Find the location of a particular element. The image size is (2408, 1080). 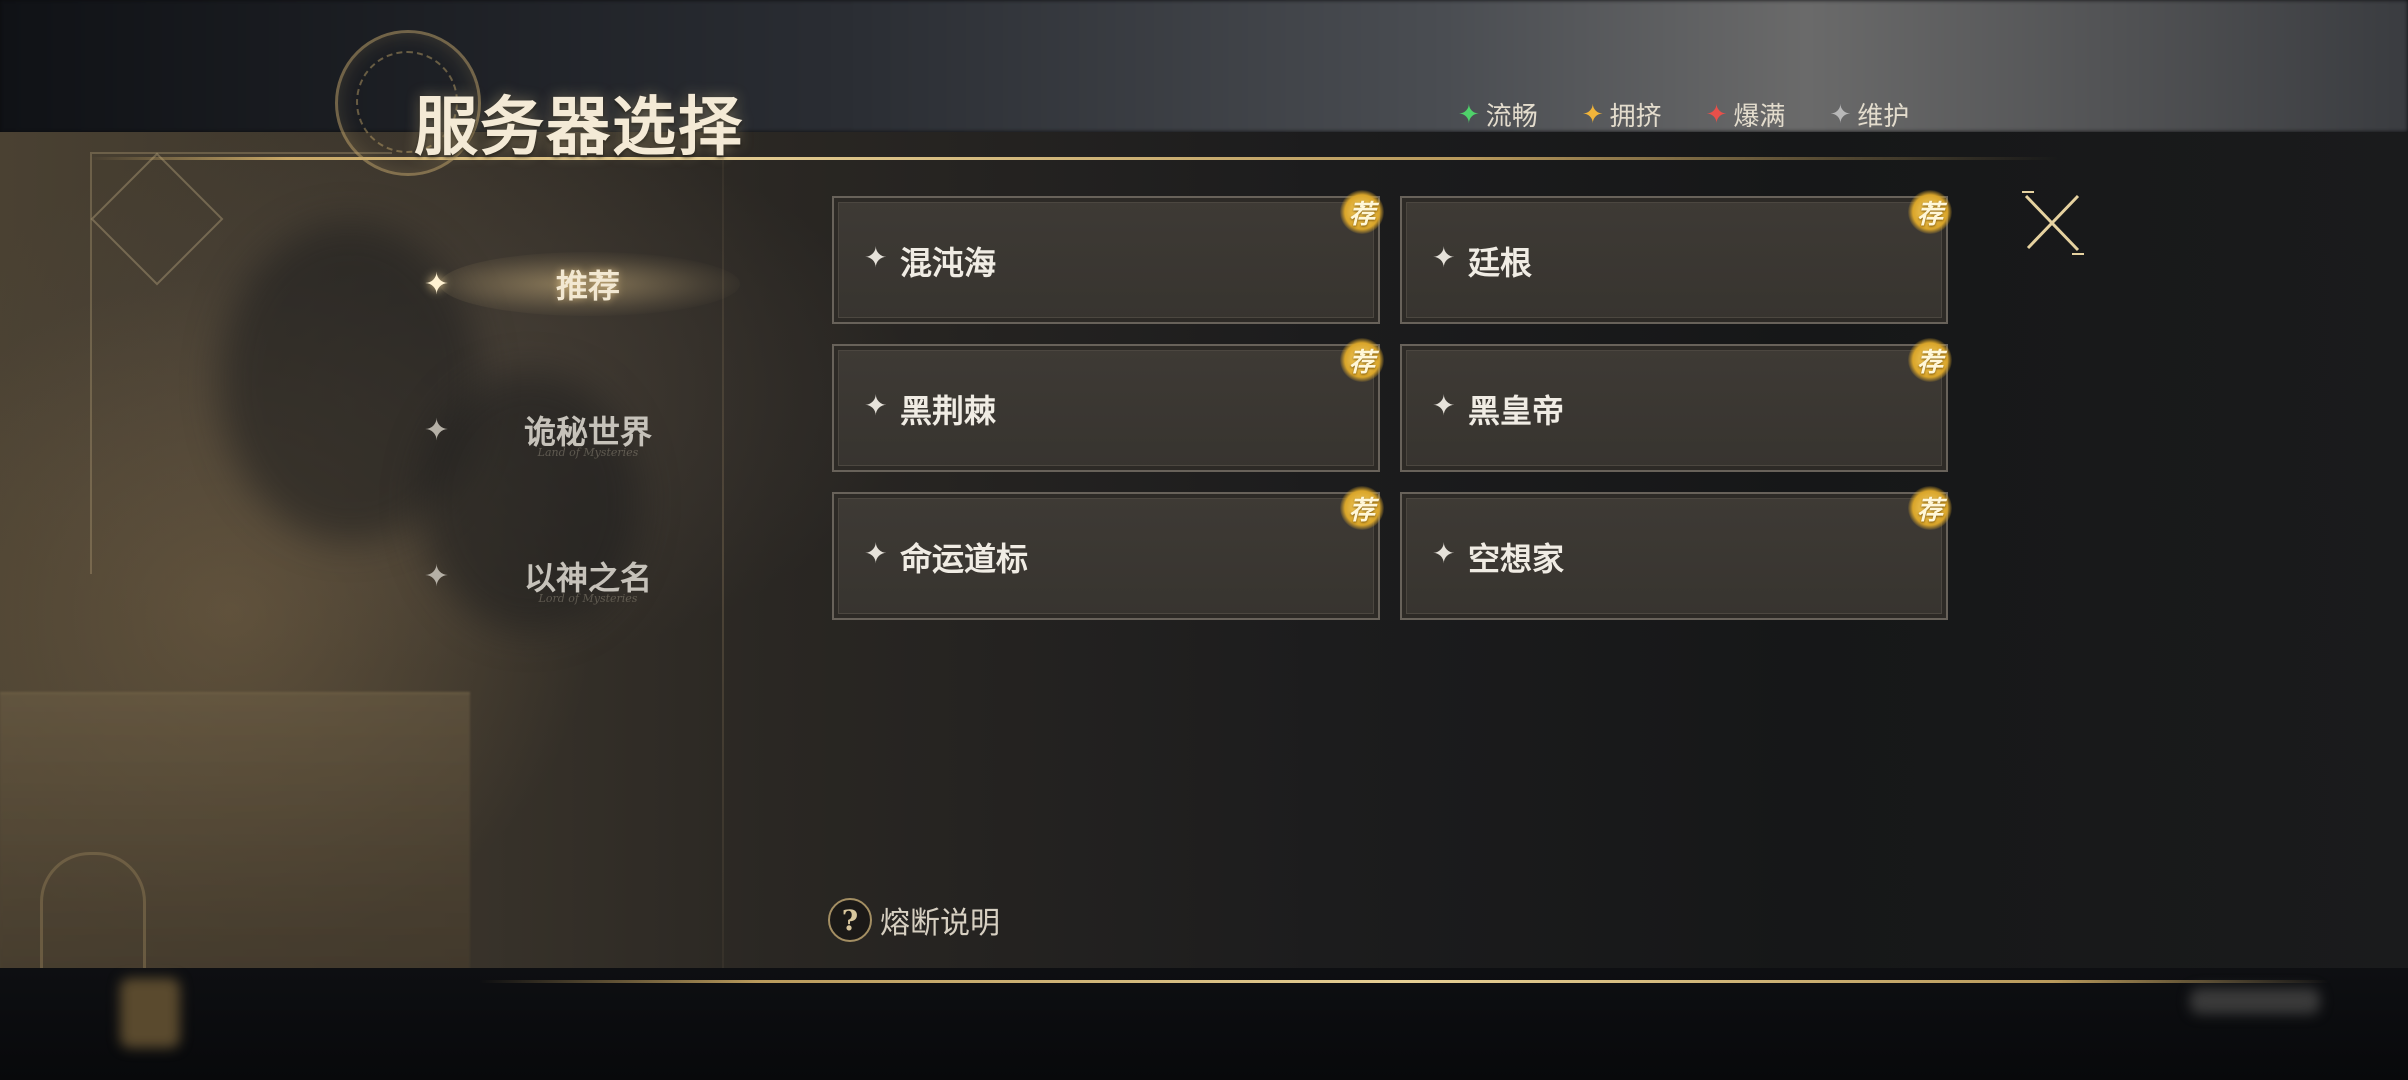

server-button: ✦ 黑荆棘 荐 is located at coordinates (1108, 405).